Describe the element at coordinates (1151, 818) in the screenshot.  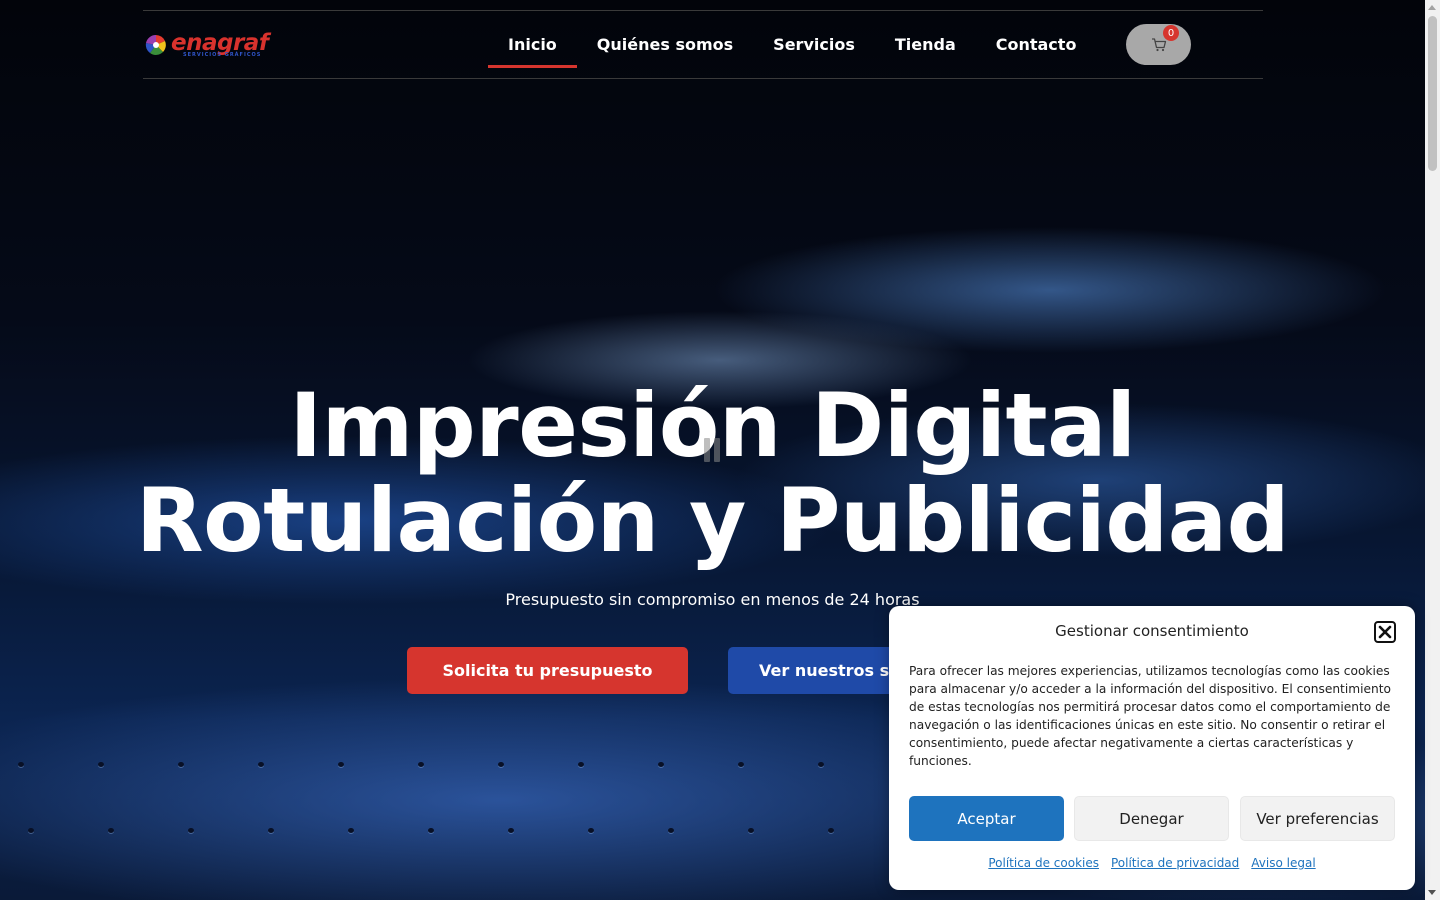
I see `deny-button: Denegar` at that location.